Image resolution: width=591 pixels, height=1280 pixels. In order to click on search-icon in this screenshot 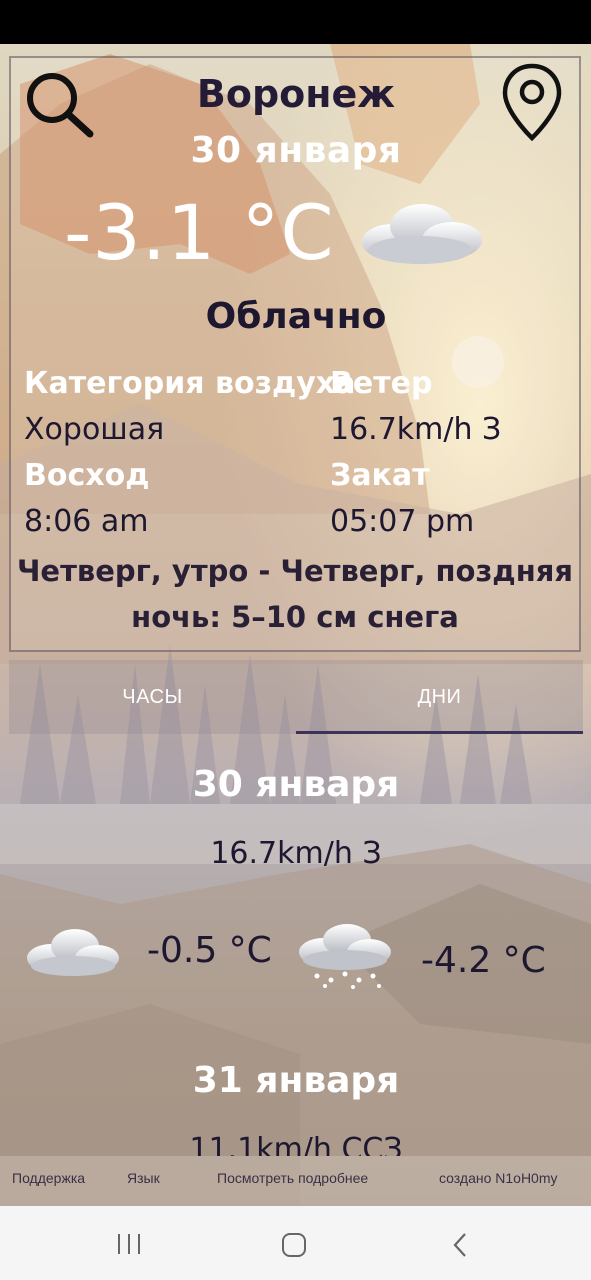, I will do `click(59, 105)`.